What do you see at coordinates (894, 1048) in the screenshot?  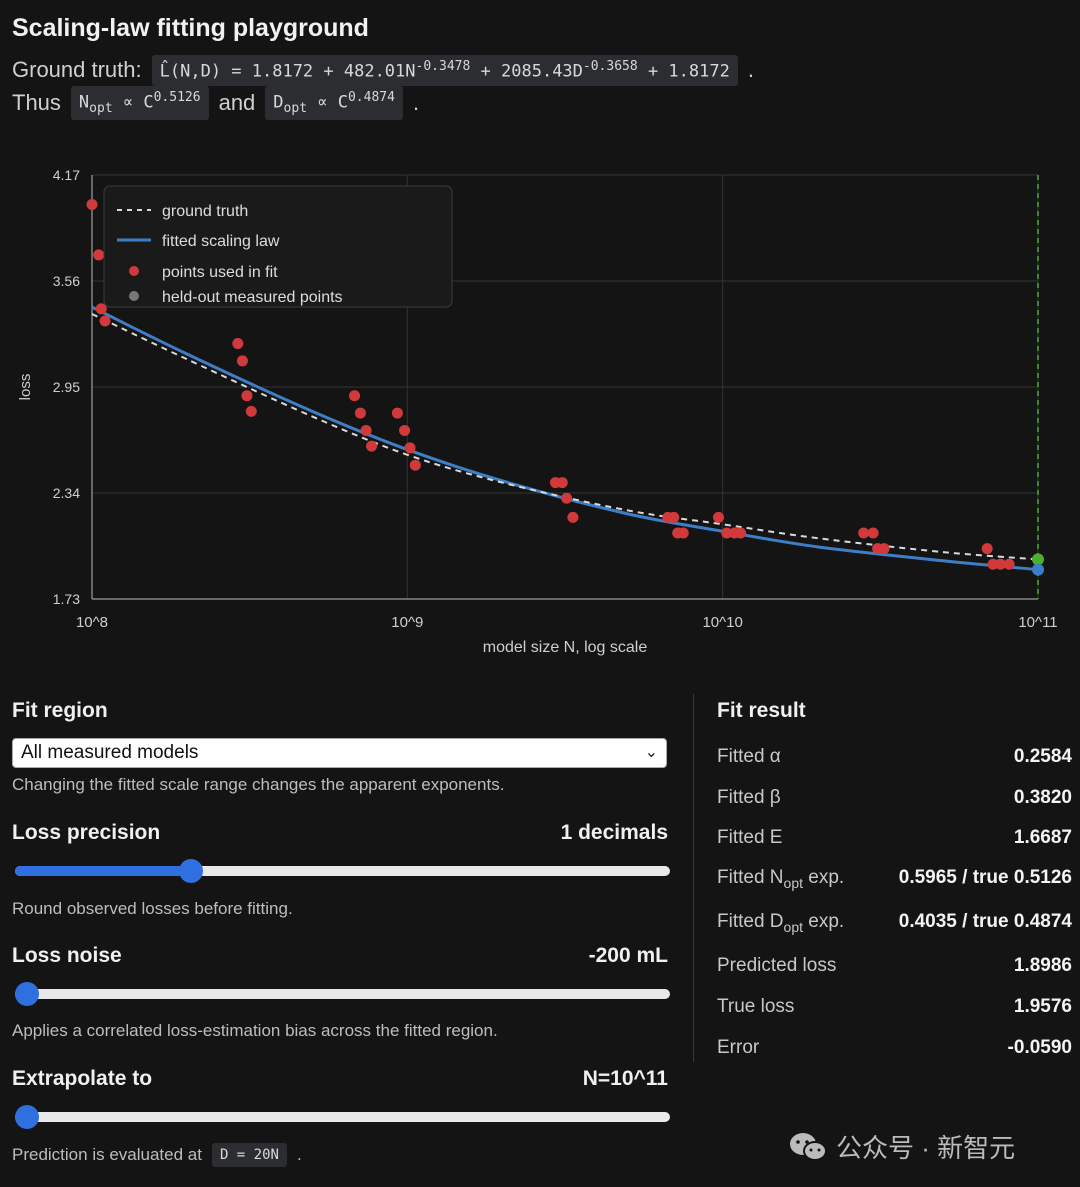 I see `result-row-error: Error -0.0590` at bounding box center [894, 1048].